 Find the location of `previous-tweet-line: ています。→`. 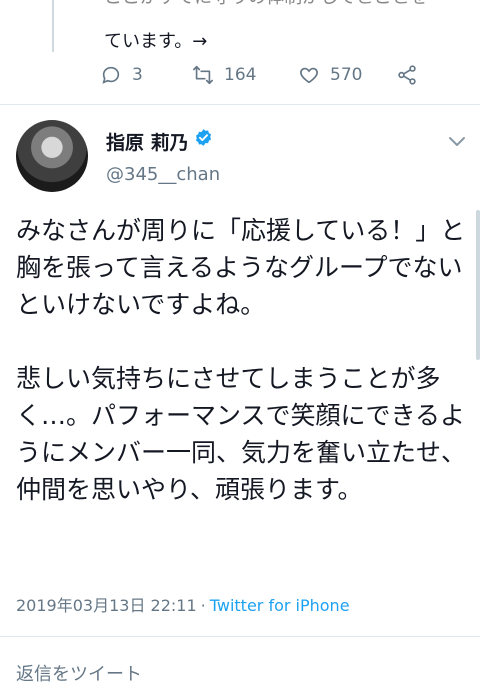

previous-tweet-line: ています。→ is located at coordinates (156, 41).